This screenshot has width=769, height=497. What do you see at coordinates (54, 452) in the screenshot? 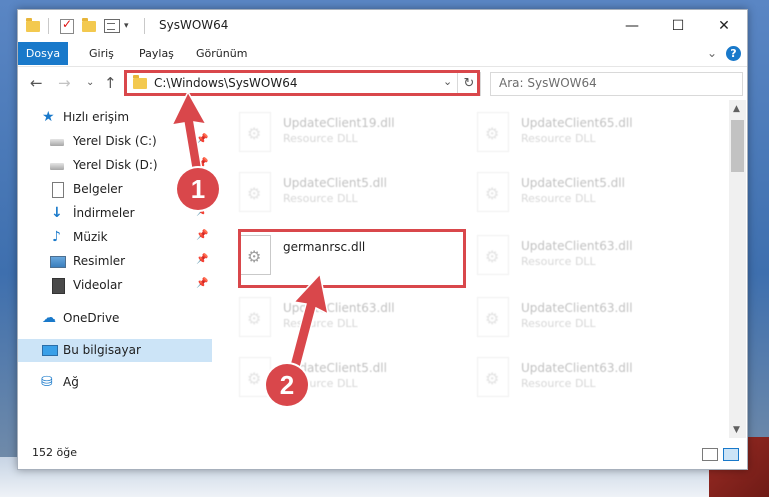
I see `item-count: 152 öğe` at bounding box center [54, 452].